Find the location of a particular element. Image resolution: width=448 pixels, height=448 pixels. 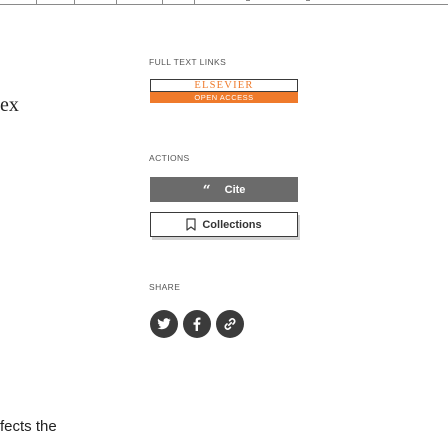

link-icon is located at coordinates (230, 324).